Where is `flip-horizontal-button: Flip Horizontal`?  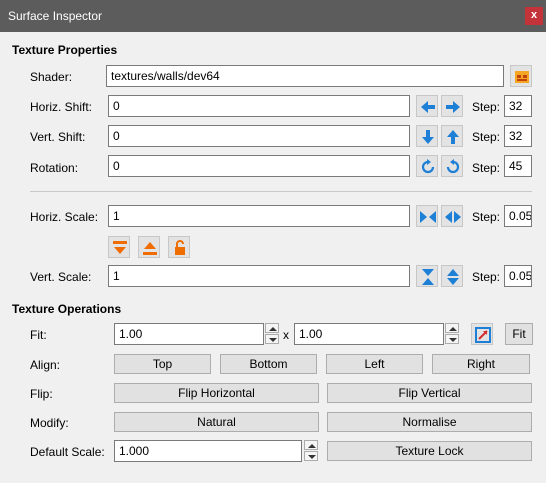 flip-horizontal-button: Flip Horizontal is located at coordinates (216, 393).